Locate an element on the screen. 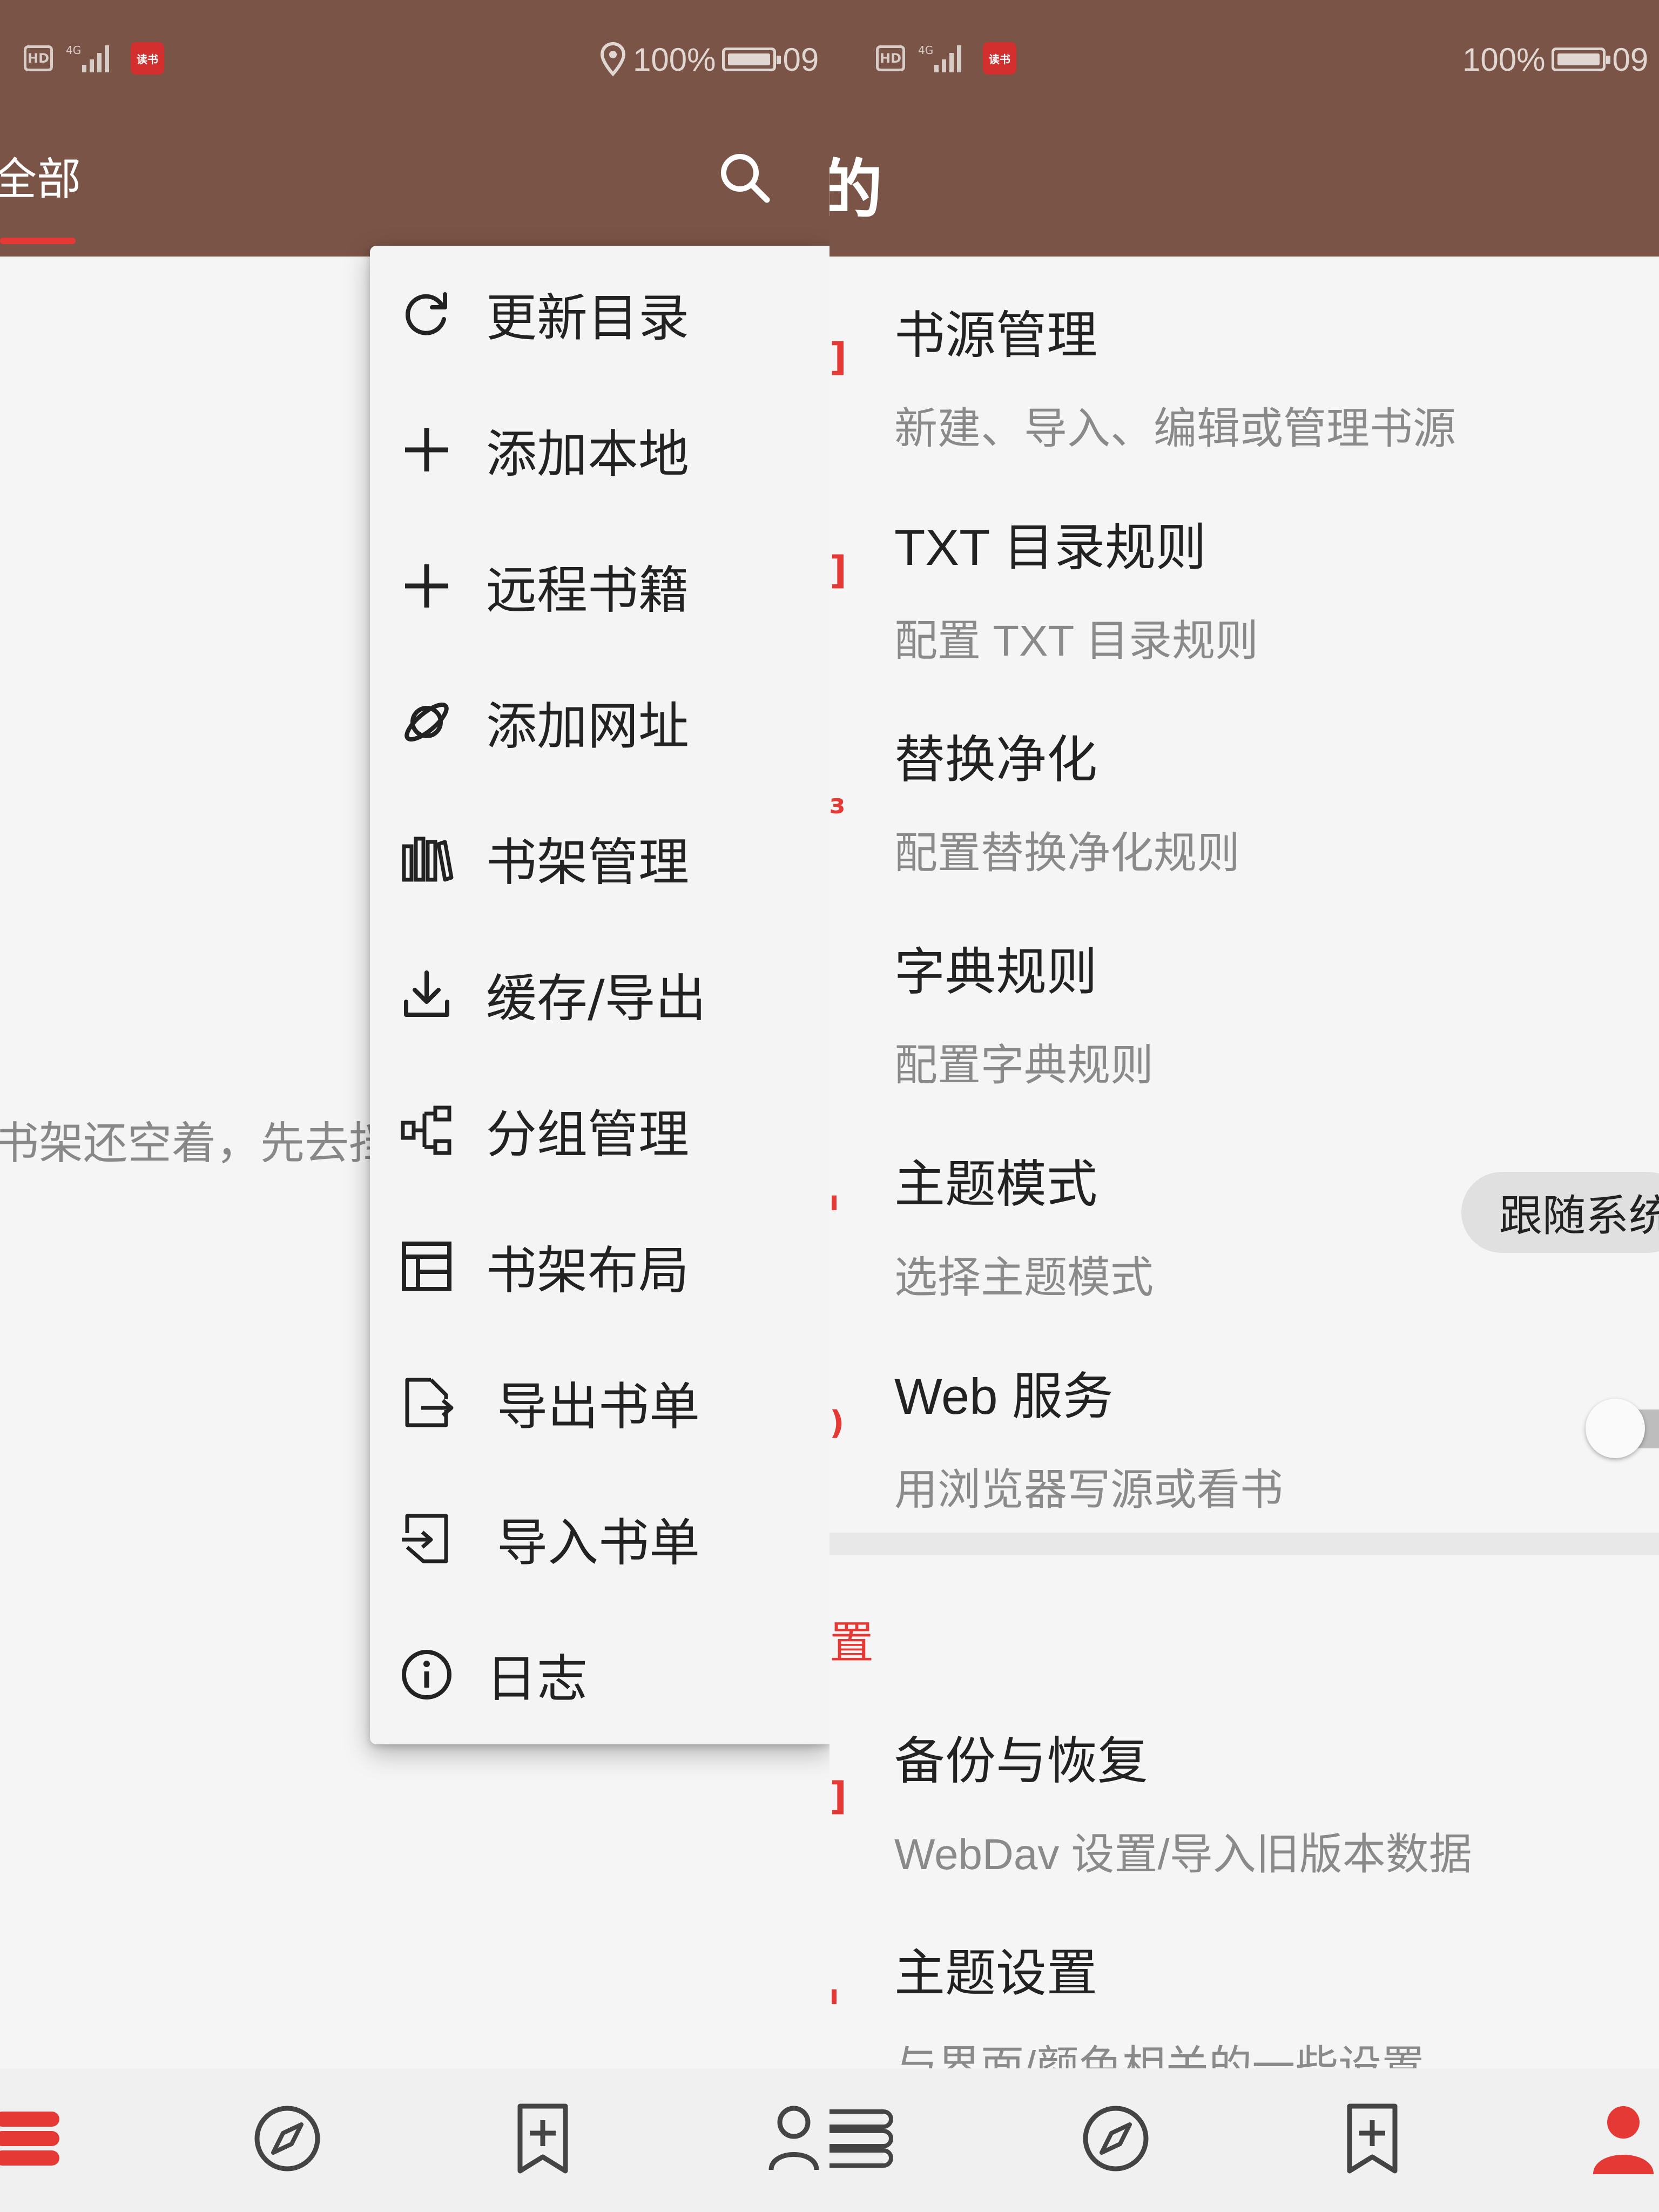 This screenshot has width=1659, height=2212. menu-item-import-booklist: 导入书单 is located at coordinates (600, 1539).